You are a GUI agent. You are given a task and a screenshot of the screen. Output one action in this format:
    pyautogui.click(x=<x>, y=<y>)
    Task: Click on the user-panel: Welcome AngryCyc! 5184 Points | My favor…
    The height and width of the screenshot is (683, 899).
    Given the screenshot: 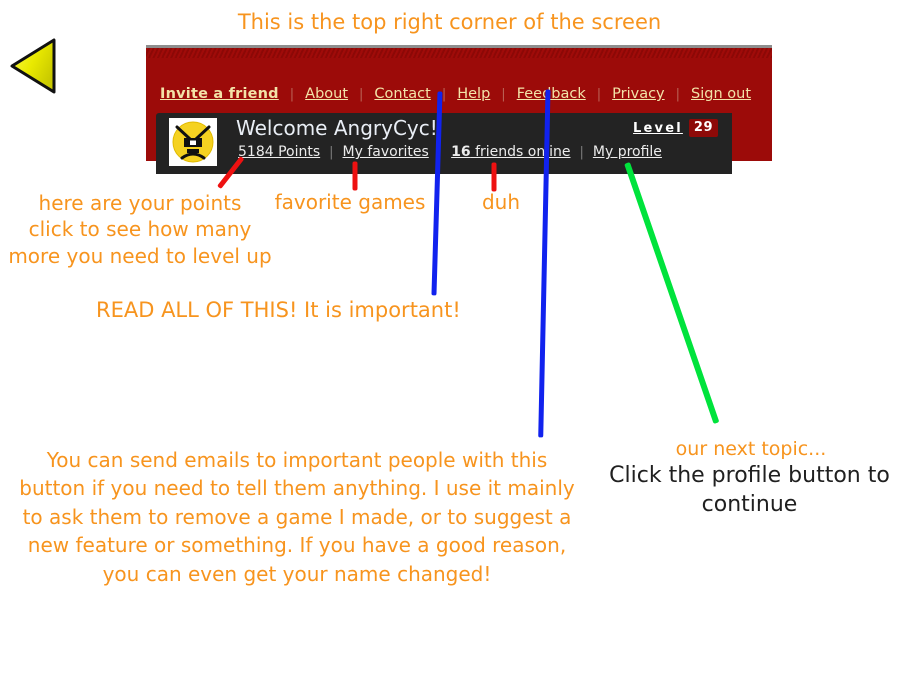 What is the action you would take?
    pyautogui.click(x=444, y=143)
    